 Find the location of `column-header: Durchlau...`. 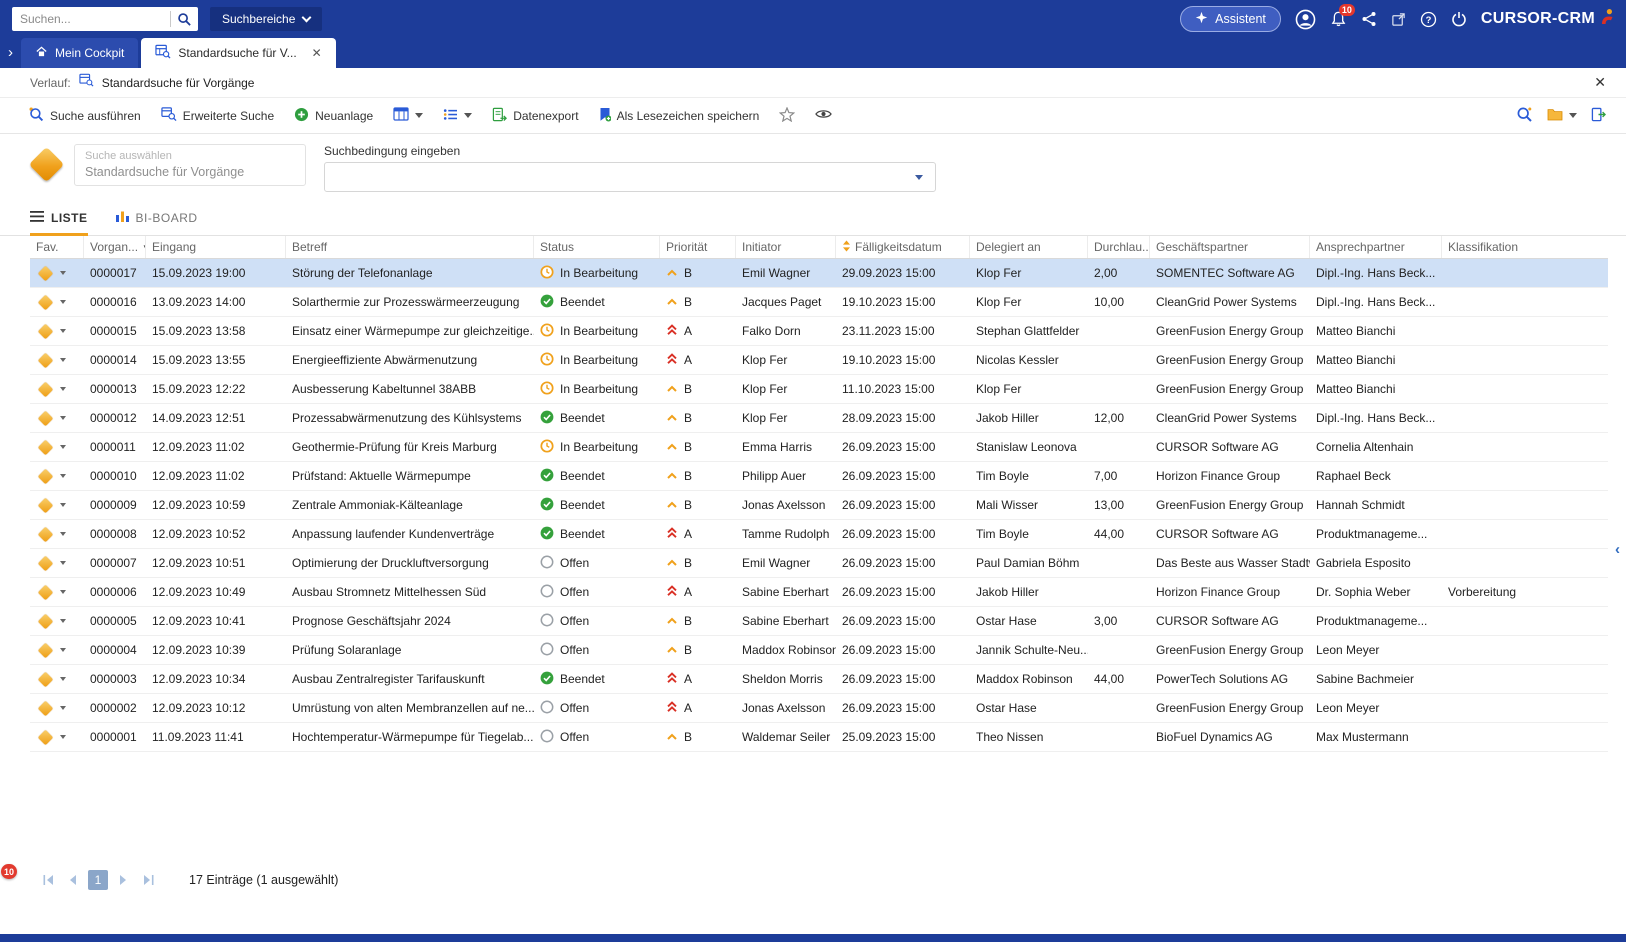

column-header: Durchlau... is located at coordinates (1119, 247).